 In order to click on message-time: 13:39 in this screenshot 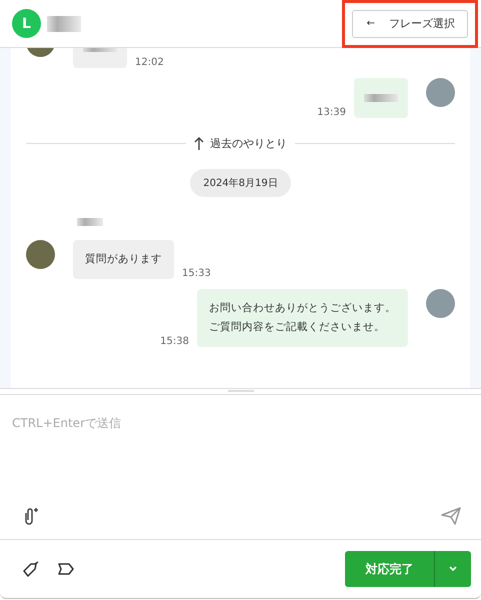, I will do `click(331, 112)`.